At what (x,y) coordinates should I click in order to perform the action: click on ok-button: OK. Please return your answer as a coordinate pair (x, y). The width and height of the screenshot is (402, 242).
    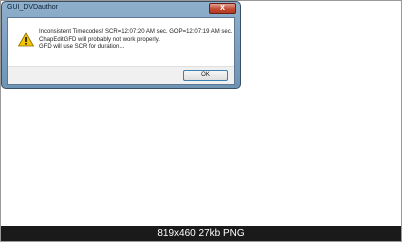
    Looking at the image, I should click on (205, 75).